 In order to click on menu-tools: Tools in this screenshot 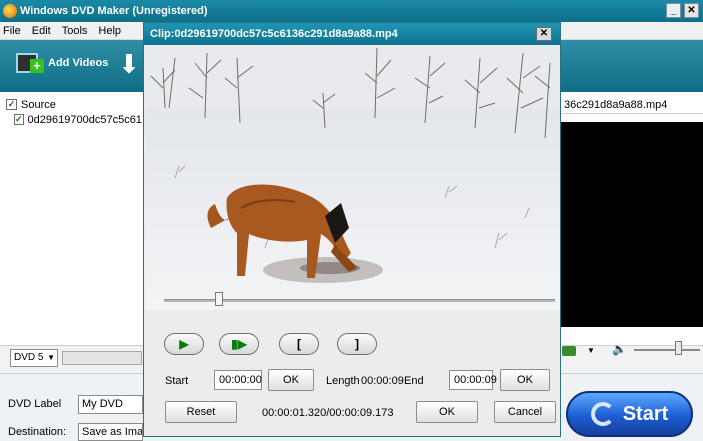, I will do `click(75, 31)`.